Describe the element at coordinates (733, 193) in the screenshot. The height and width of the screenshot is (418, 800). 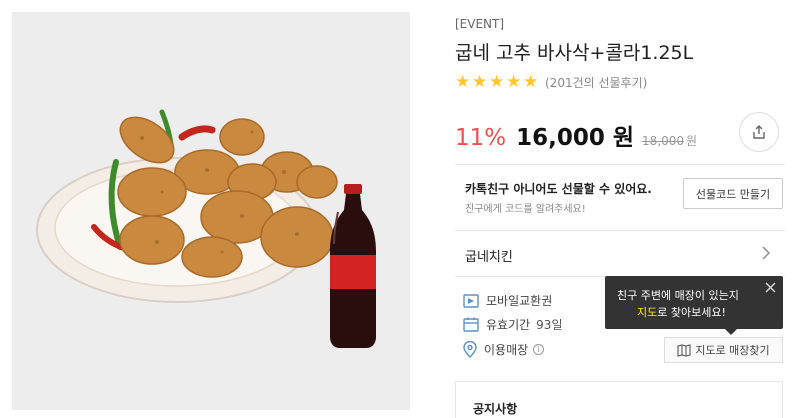
I see `create-gift-code-button: 선물코드 만들기` at that location.